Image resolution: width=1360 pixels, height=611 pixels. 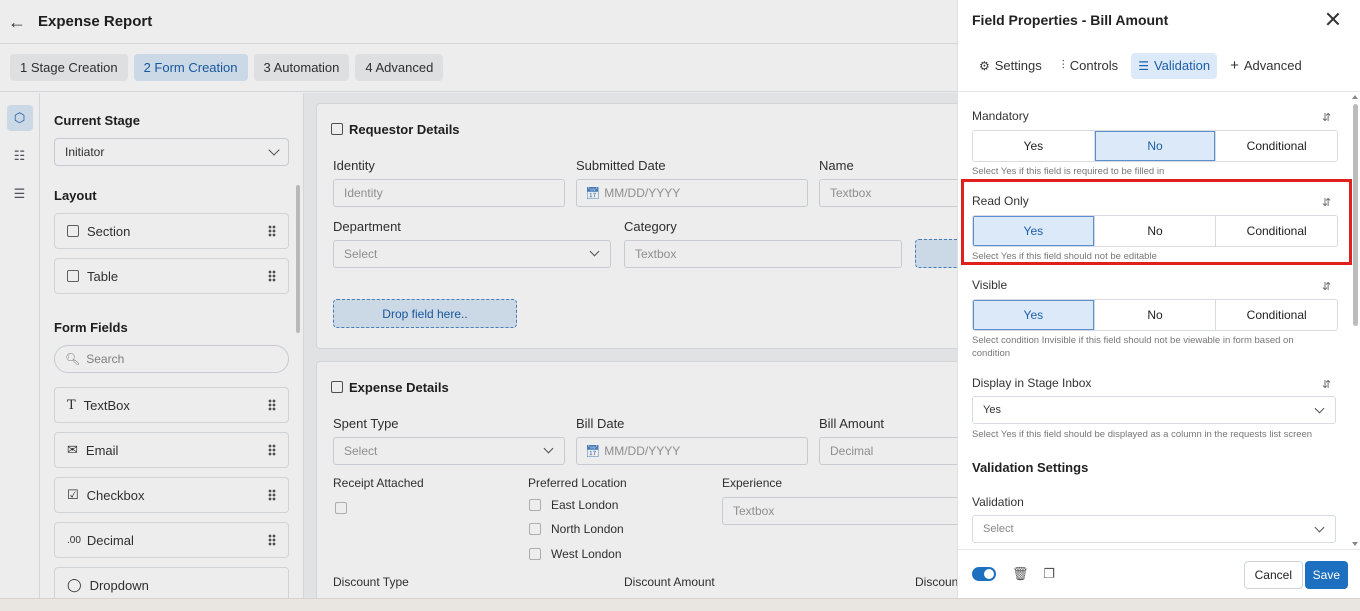 What do you see at coordinates (1000, 201) in the screenshot?
I see `read-only-label: Read Only` at bounding box center [1000, 201].